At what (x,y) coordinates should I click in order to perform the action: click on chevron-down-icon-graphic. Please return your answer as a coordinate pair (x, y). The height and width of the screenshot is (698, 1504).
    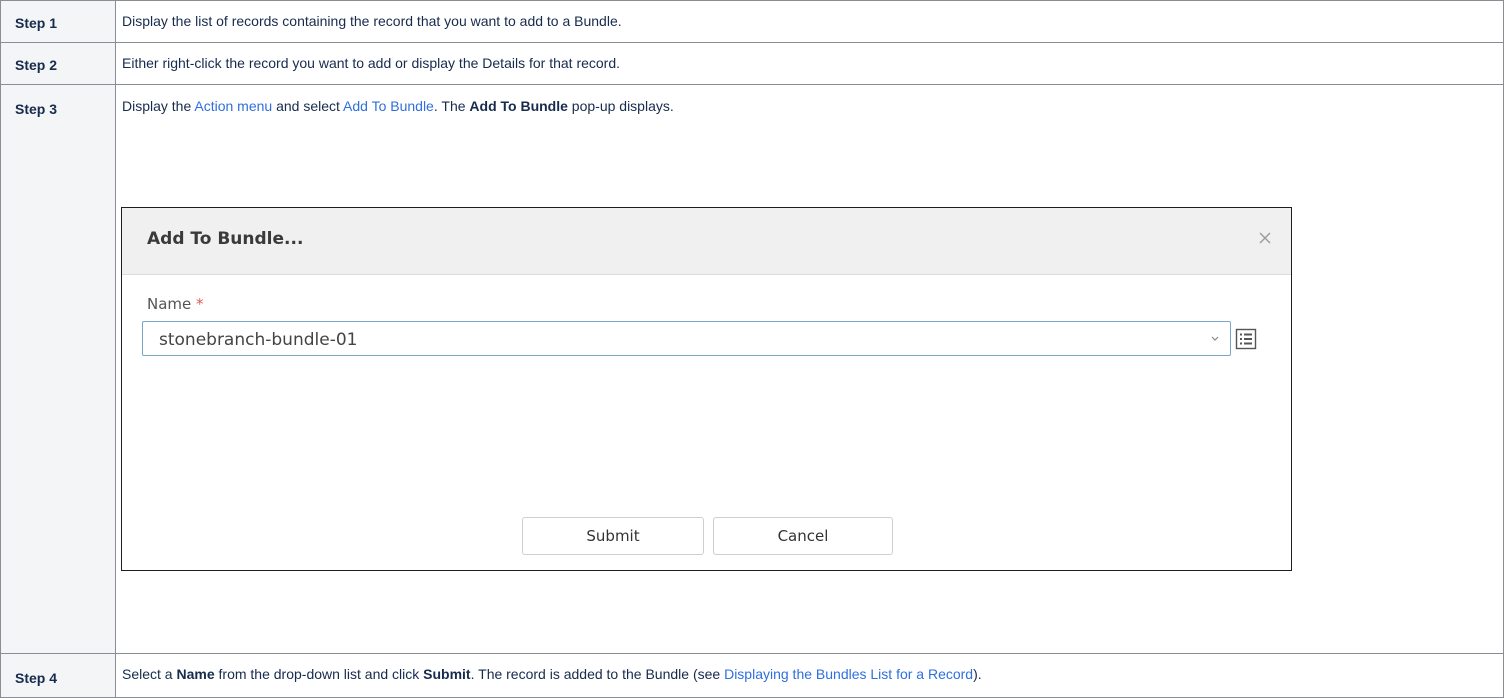
    Looking at the image, I should click on (1215, 338).